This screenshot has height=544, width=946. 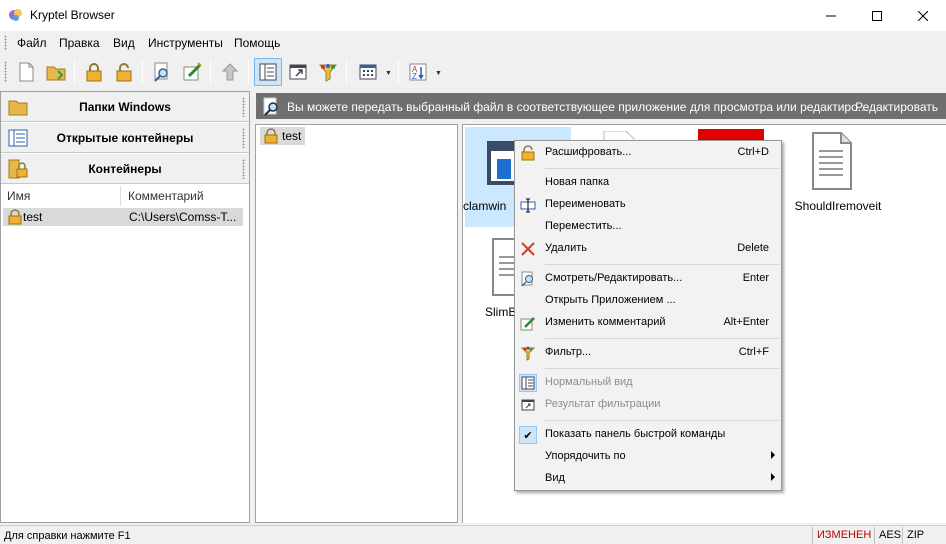 I want to click on ctx-edit-comment: Изменить комментарий Alt+Enter, so click(x=648, y=323).